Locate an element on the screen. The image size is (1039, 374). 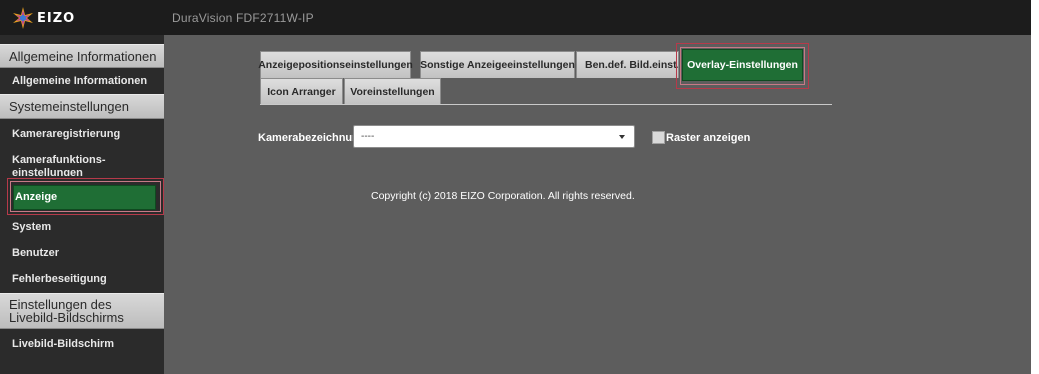
sidebar-item-camera-functions: Kamerafunktions-einstellungen is located at coordinates (60, 165).